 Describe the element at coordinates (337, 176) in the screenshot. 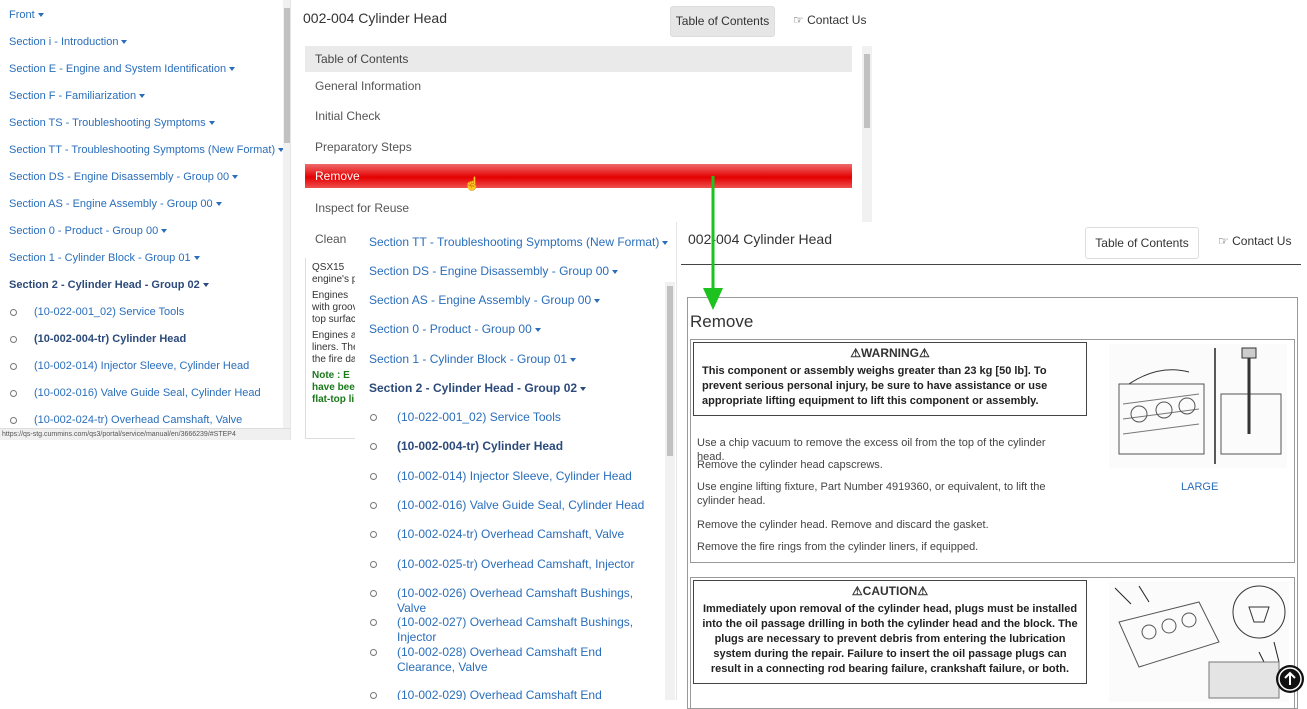

I see `toc-option-remove-label: Remove` at that location.